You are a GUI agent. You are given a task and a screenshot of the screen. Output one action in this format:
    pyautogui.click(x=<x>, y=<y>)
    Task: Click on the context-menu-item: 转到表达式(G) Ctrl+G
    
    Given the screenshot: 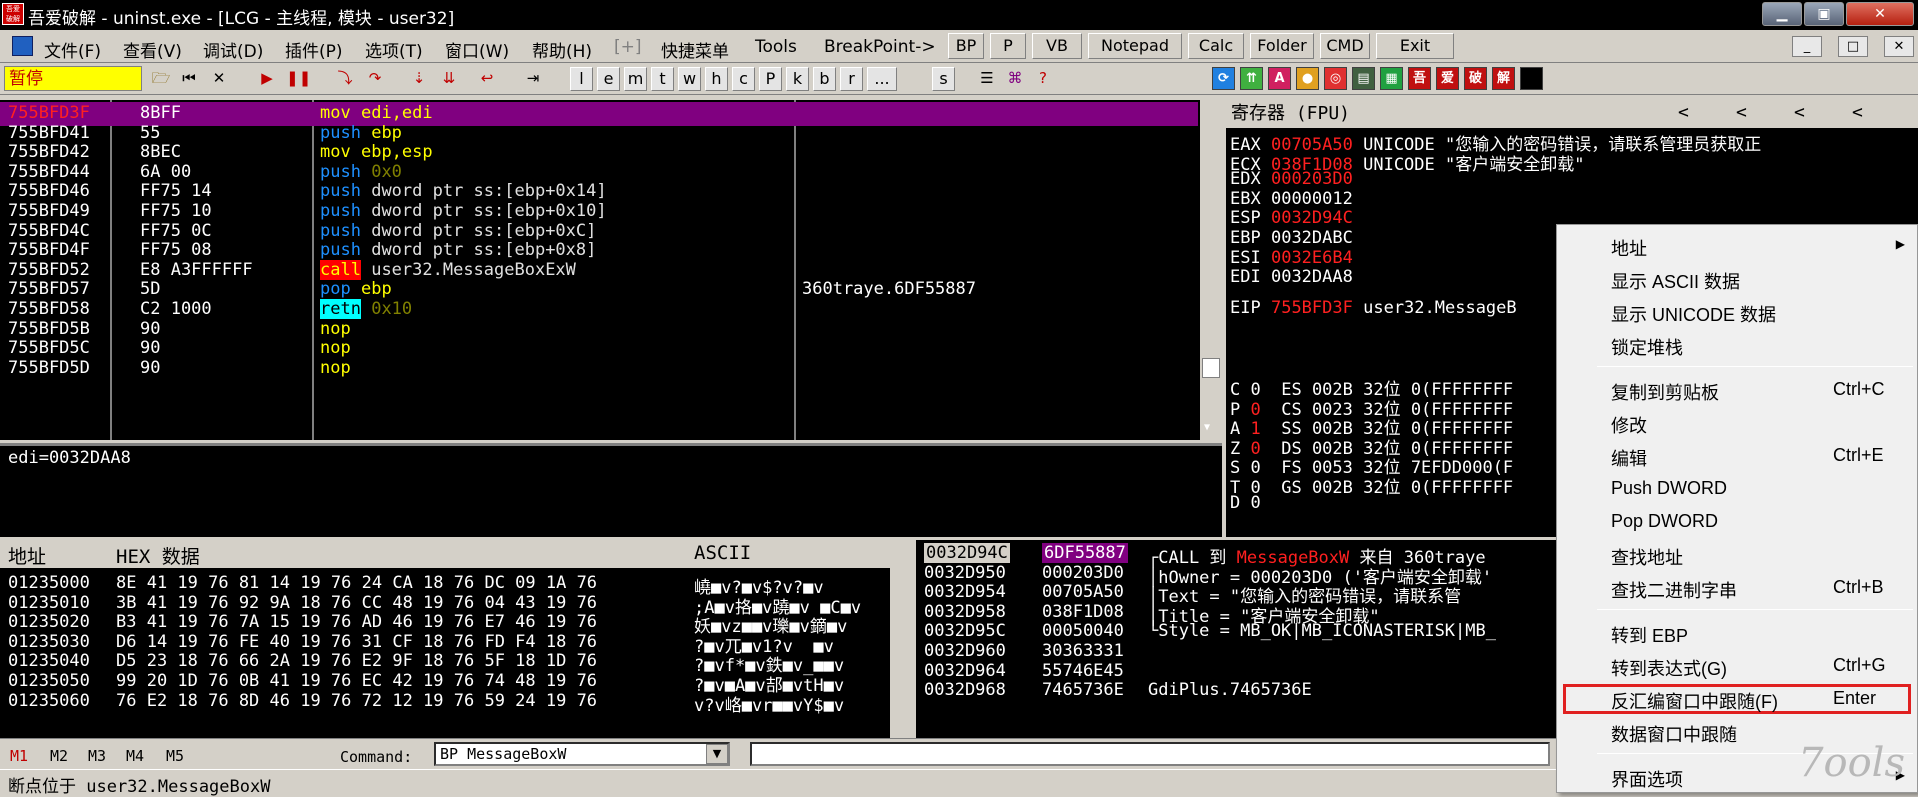 What is the action you would take?
    pyautogui.click(x=1737, y=666)
    